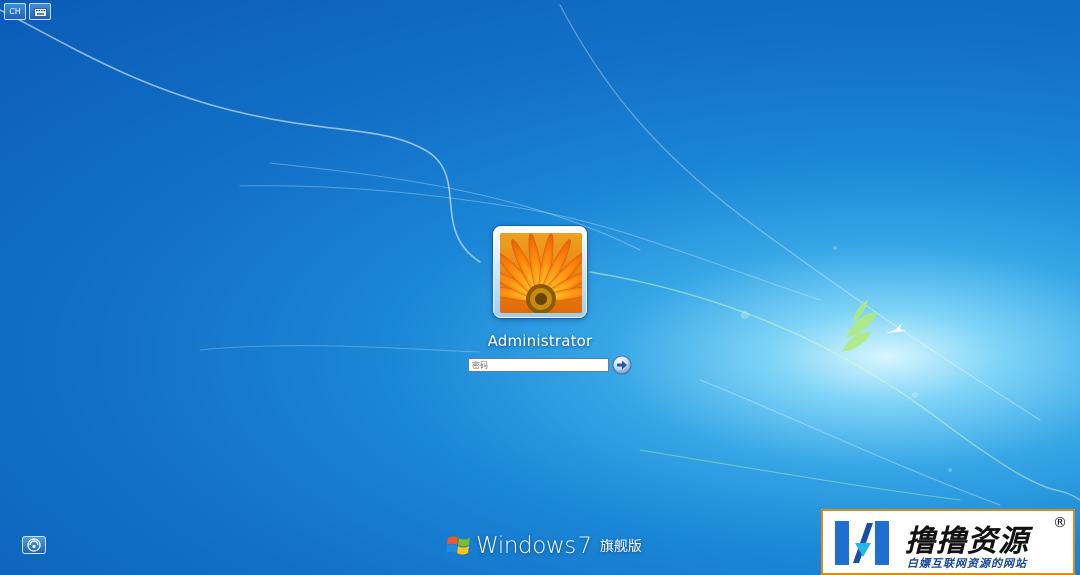 This screenshot has height=575, width=1080. Describe the element at coordinates (1060, 523) in the screenshot. I see `registered-mark: ®` at that location.